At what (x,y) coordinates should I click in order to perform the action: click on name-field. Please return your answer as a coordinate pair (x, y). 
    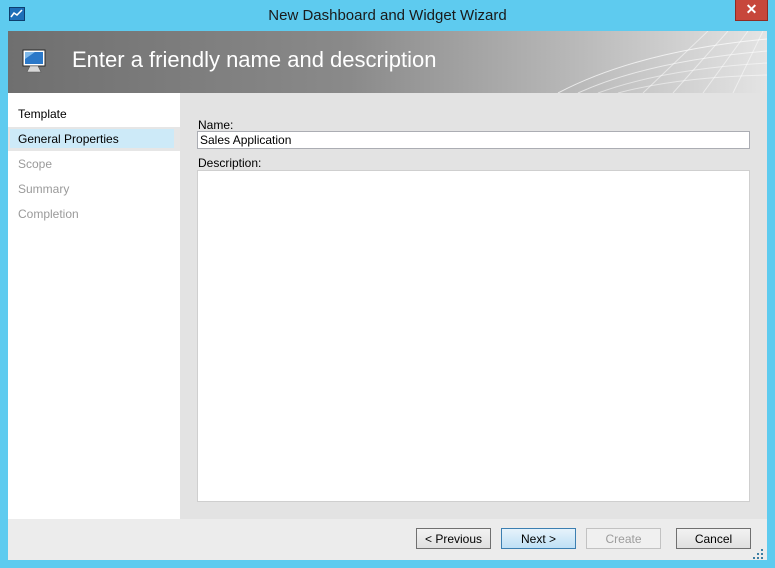
    Looking at the image, I should click on (473, 140).